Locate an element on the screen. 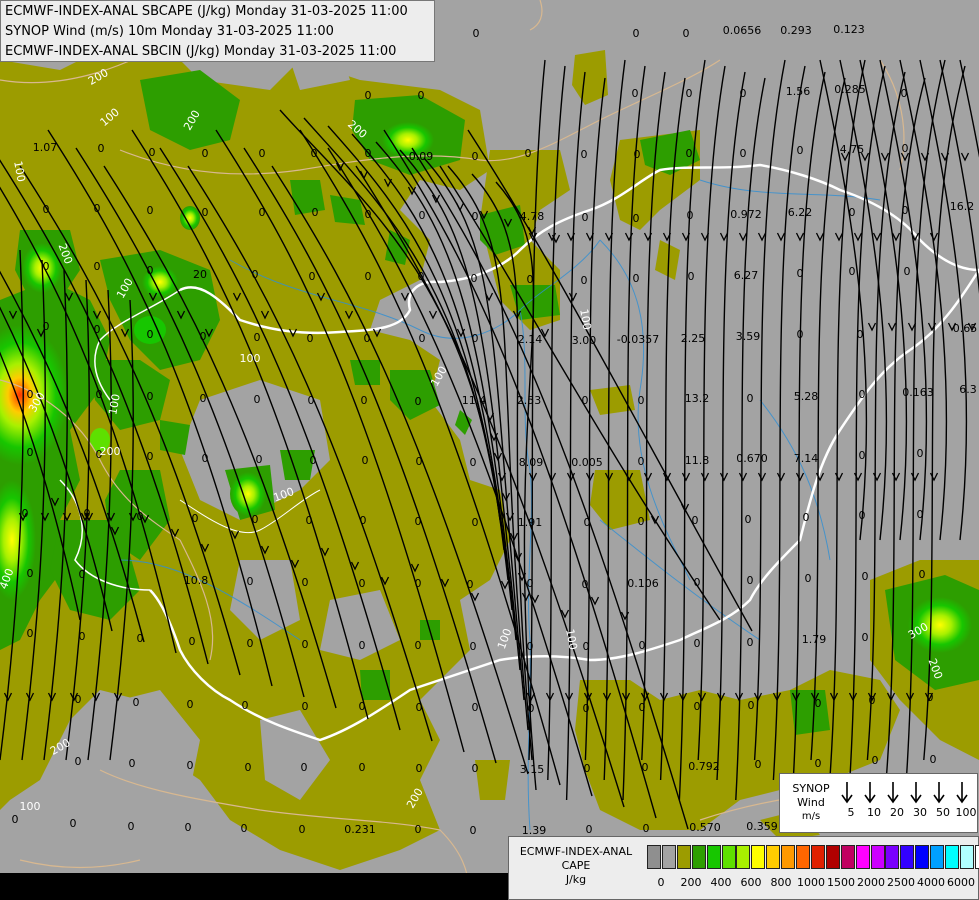  cin-value: 7.14 is located at coordinates (806, 458).